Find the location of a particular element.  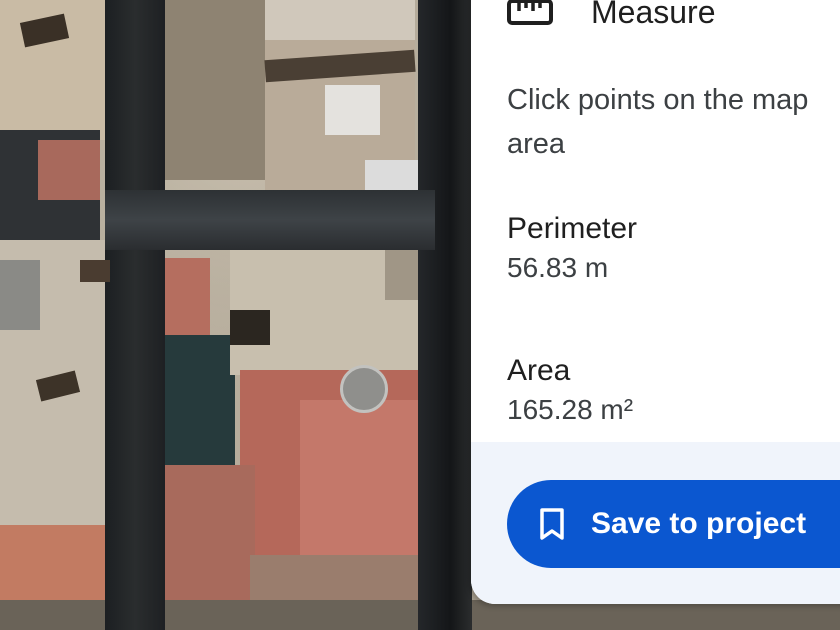

panel-header: Measure is located at coordinates (611, 18).